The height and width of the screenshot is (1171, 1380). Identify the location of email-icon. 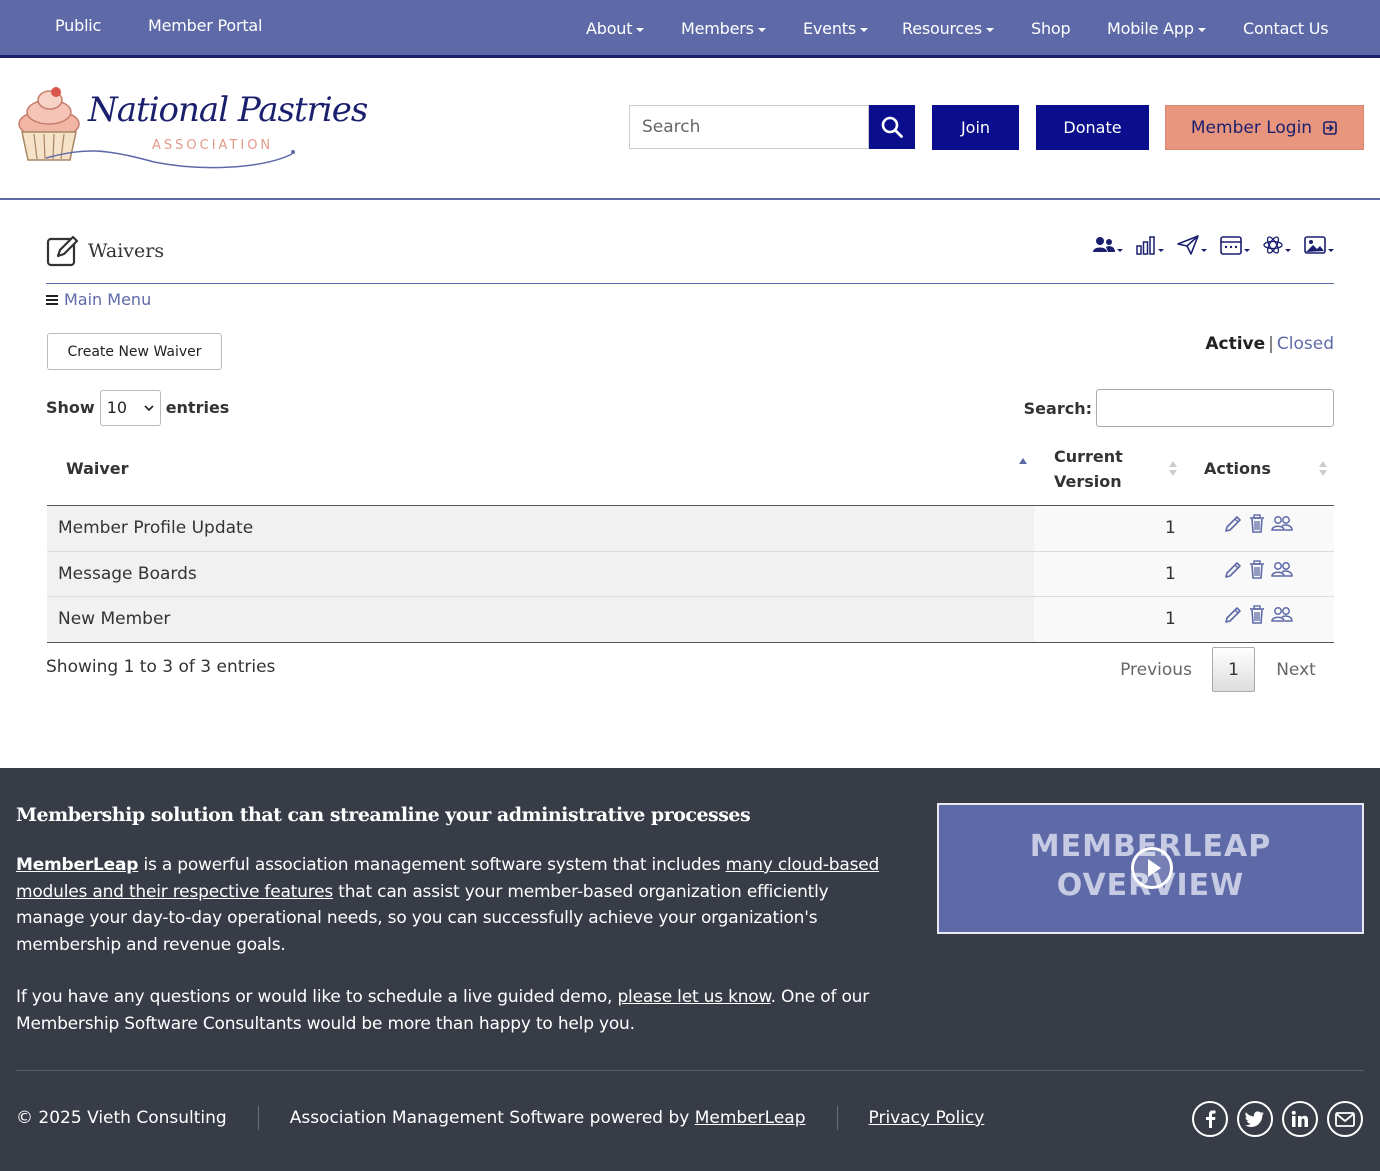
(1345, 1119).